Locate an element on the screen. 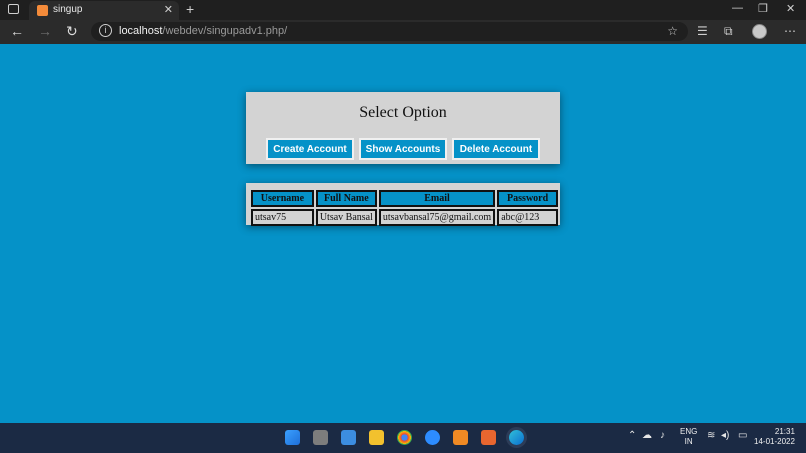 The image size is (806, 453). browser-tab: singup ✕ is located at coordinates (104, 10).